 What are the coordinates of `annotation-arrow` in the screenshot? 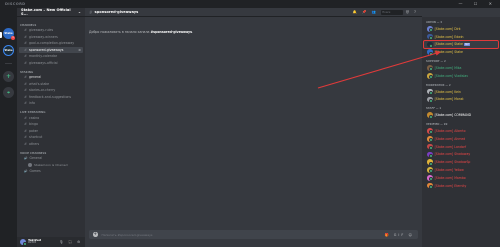 It's located at (379, 69).